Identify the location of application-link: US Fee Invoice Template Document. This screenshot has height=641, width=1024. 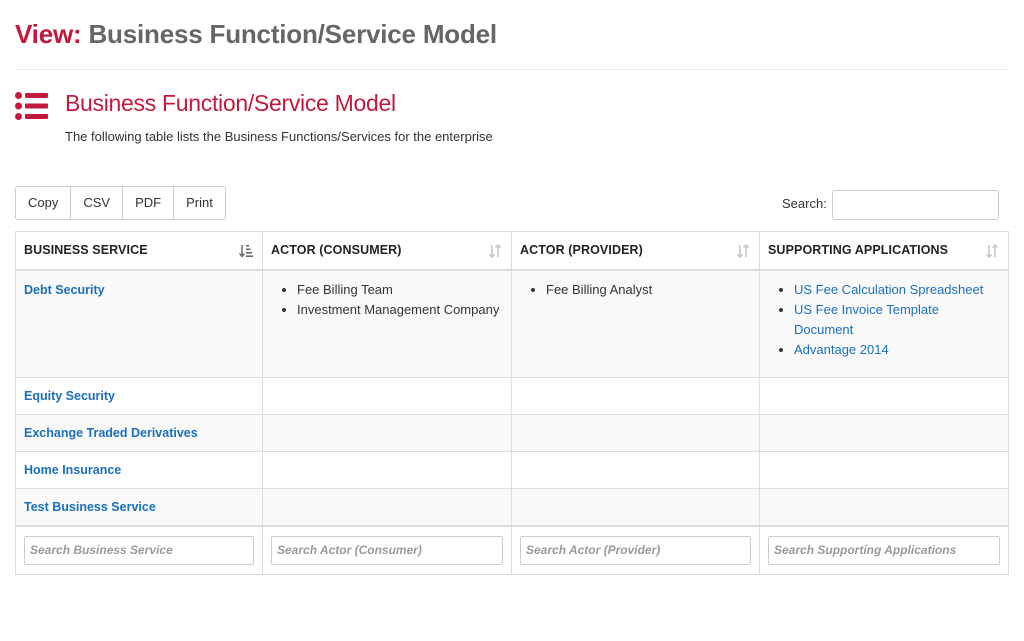
(866, 319).